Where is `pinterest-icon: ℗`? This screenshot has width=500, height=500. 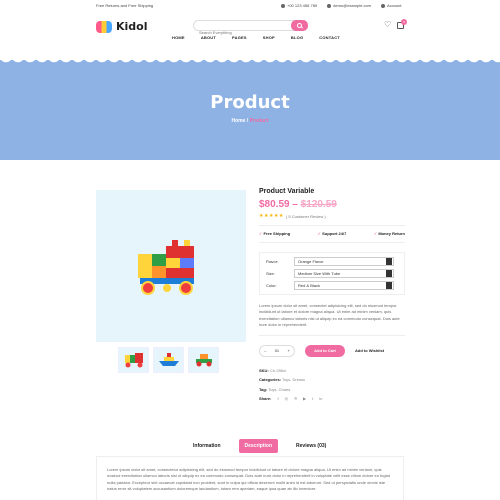
pinterest-icon: ℗ is located at coordinates (295, 399).